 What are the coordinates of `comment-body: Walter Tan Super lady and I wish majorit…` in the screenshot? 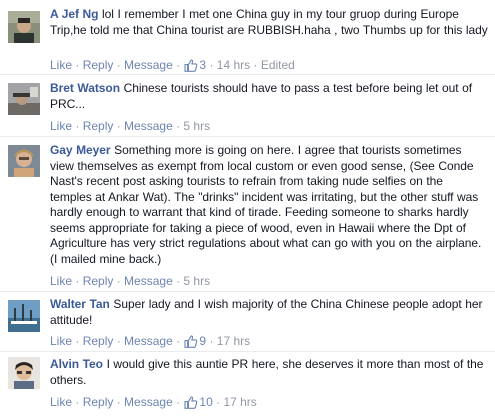 It's located at (269, 312).